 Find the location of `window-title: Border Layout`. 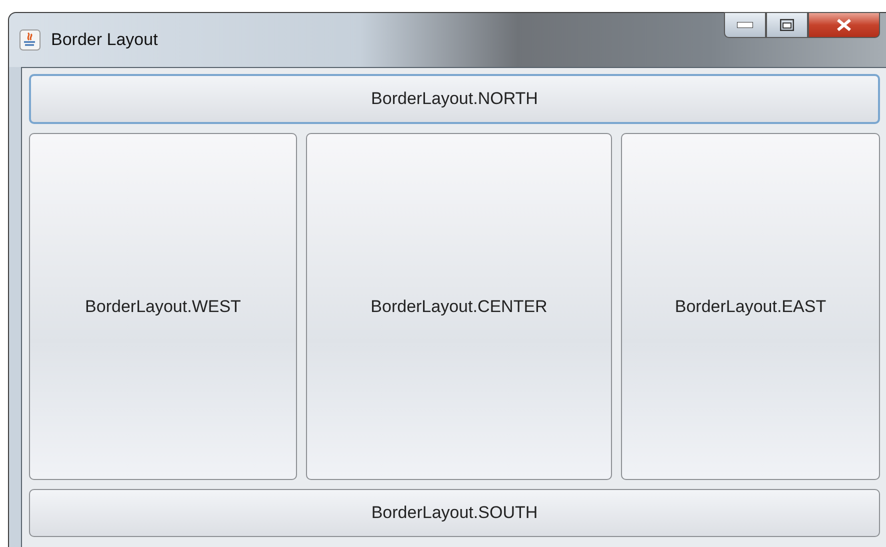

window-title: Border Layout is located at coordinates (104, 40).